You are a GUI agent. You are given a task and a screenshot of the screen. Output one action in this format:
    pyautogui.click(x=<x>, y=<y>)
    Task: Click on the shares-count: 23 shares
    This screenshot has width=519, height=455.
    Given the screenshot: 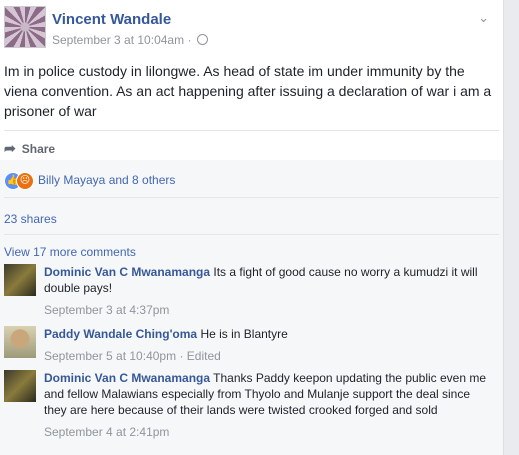 What is the action you would take?
    pyautogui.click(x=30, y=219)
    